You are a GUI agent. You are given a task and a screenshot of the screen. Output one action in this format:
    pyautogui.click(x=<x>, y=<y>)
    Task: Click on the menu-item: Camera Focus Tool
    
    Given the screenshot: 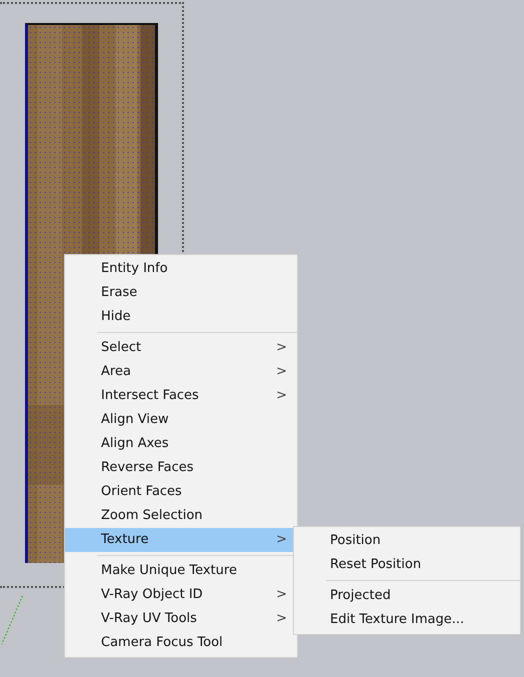 What is the action you would take?
    pyautogui.click(x=181, y=643)
    